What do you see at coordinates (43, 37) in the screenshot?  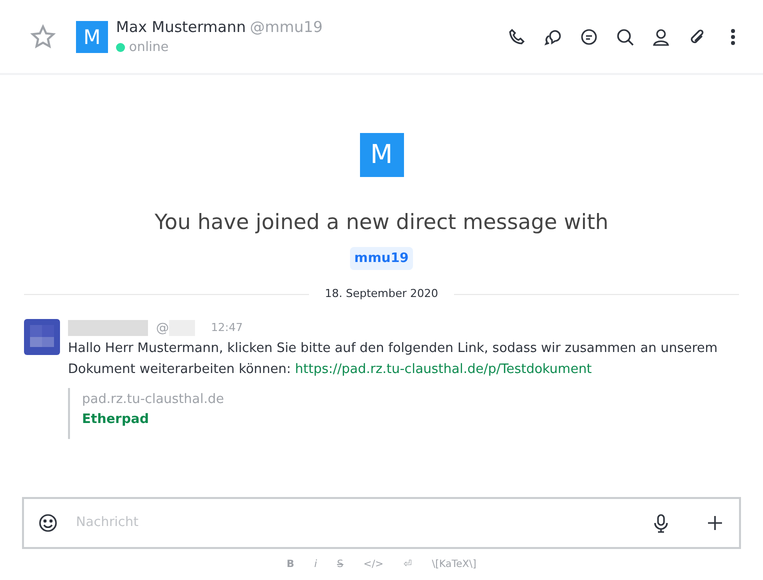 I see `star-icon` at bounding box center [43, 37].